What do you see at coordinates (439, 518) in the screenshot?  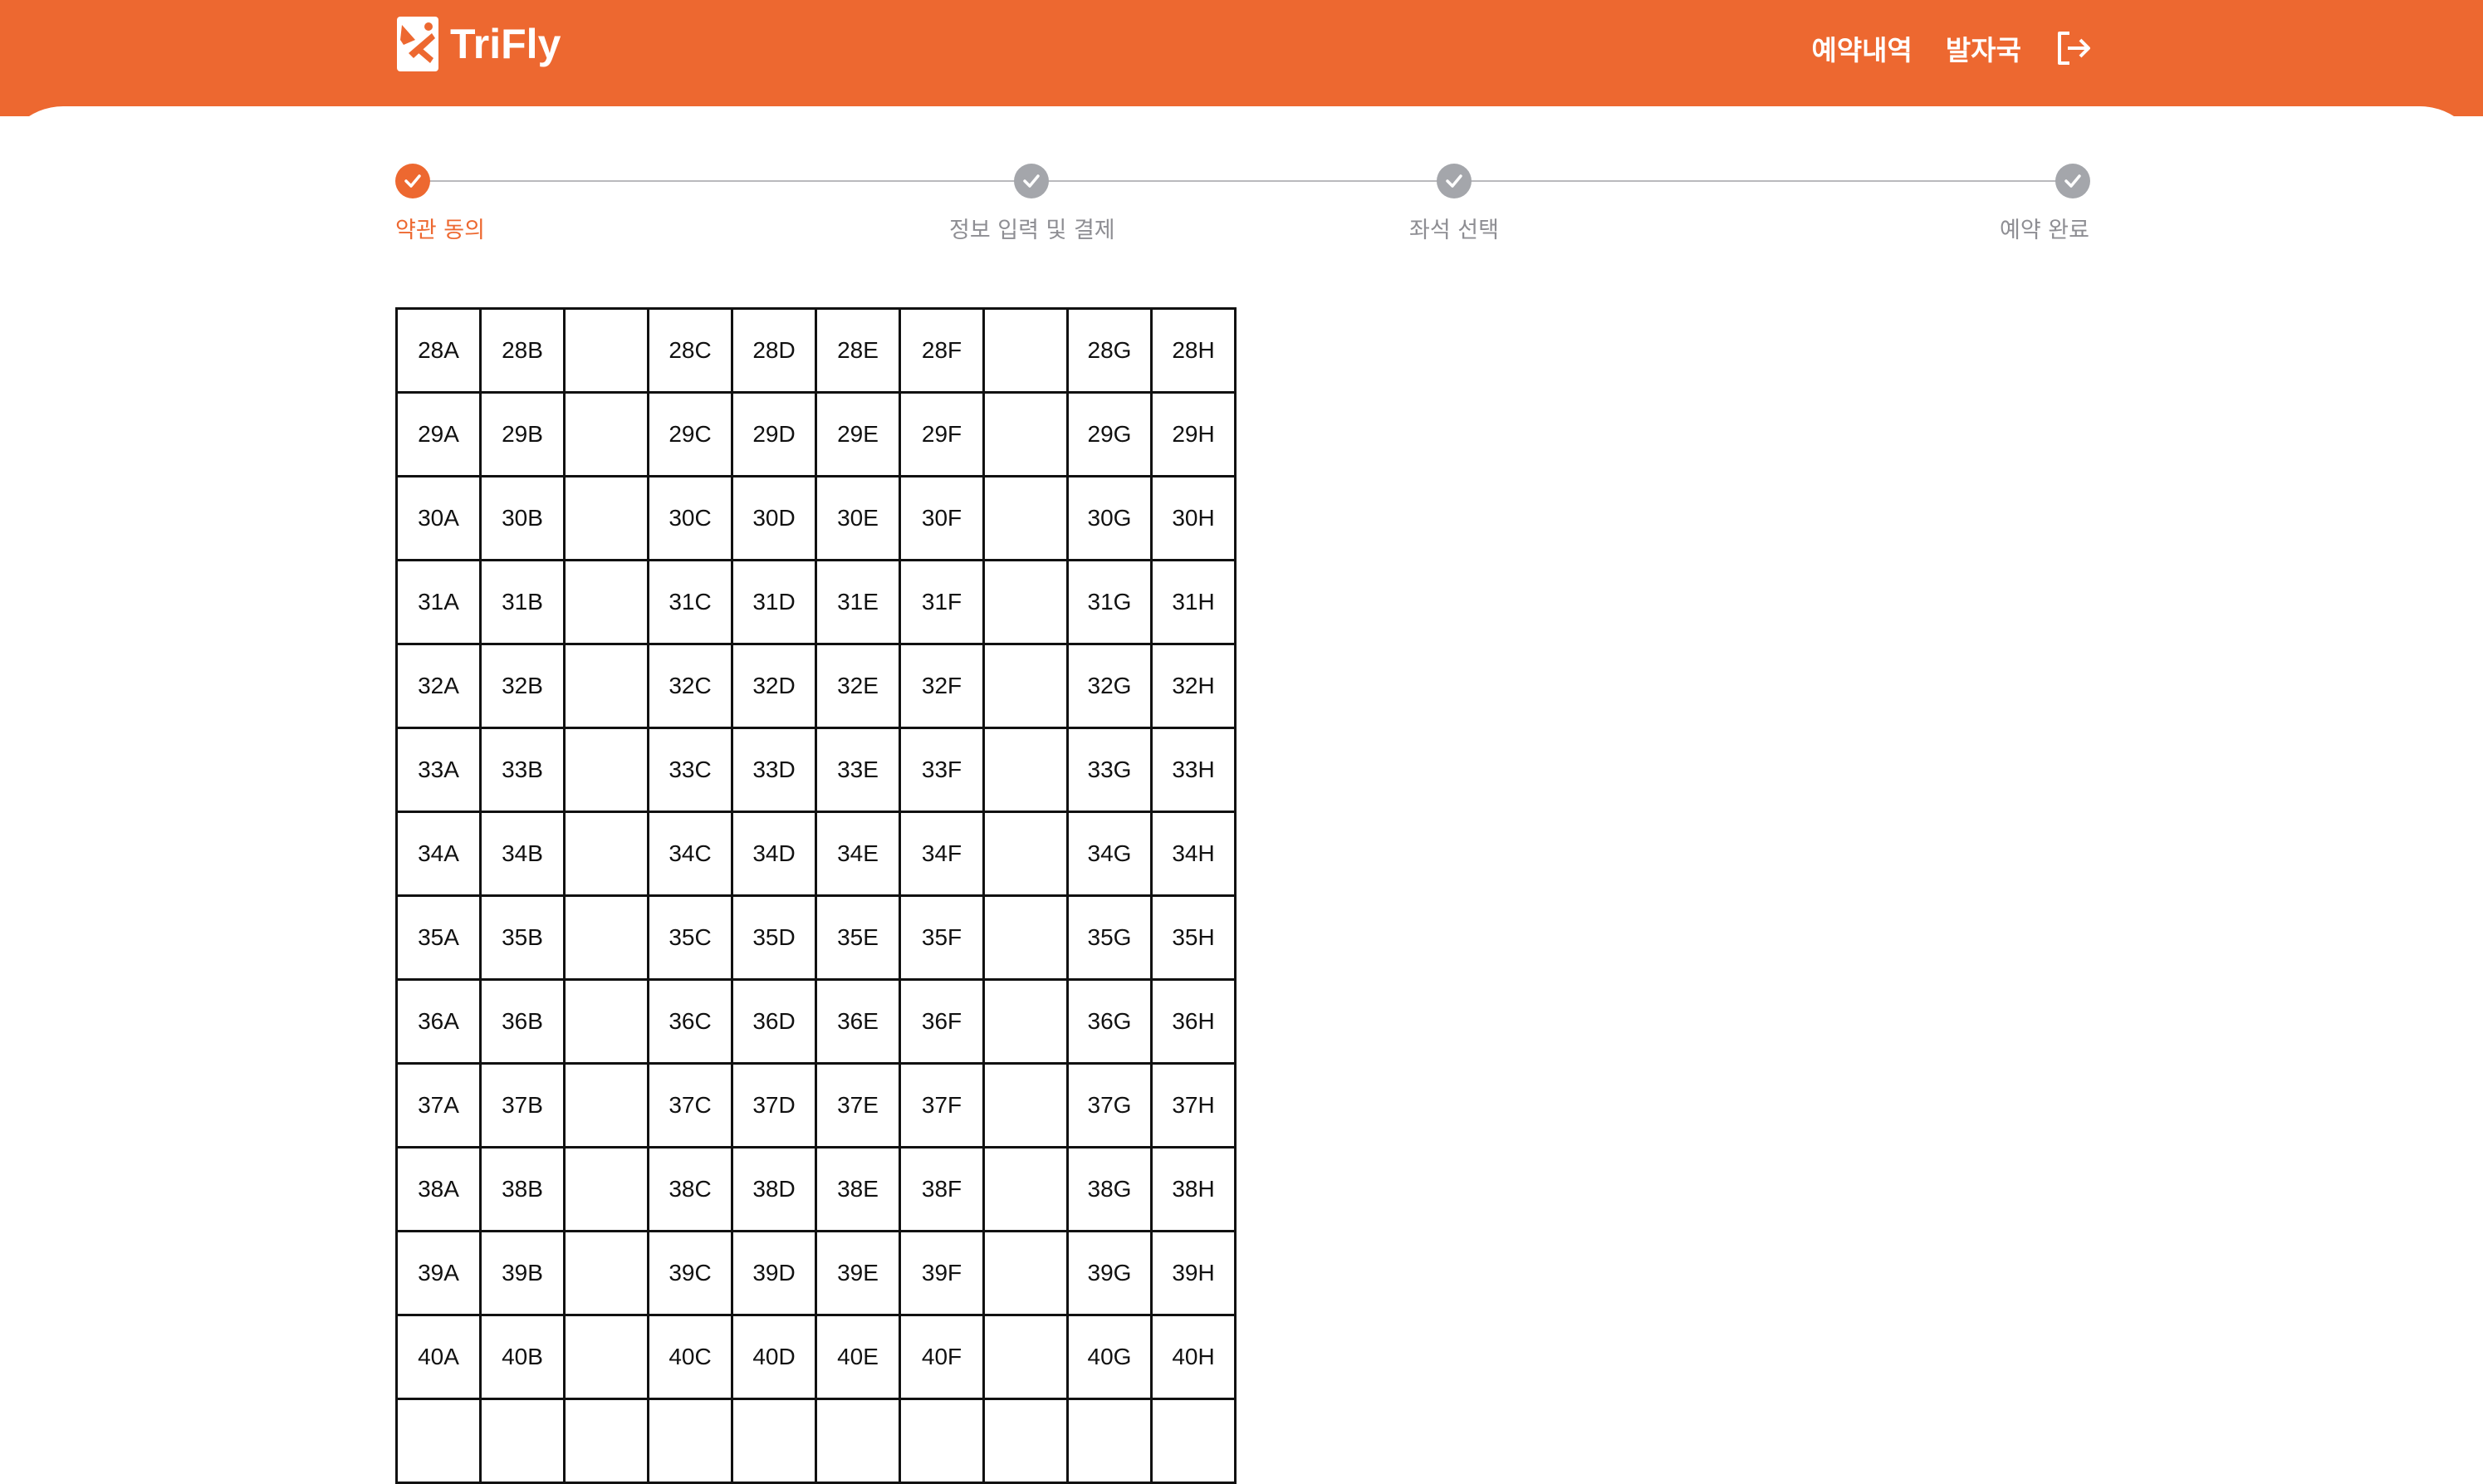 I see `seat-button: 30A` at bounding box center [439, 518].